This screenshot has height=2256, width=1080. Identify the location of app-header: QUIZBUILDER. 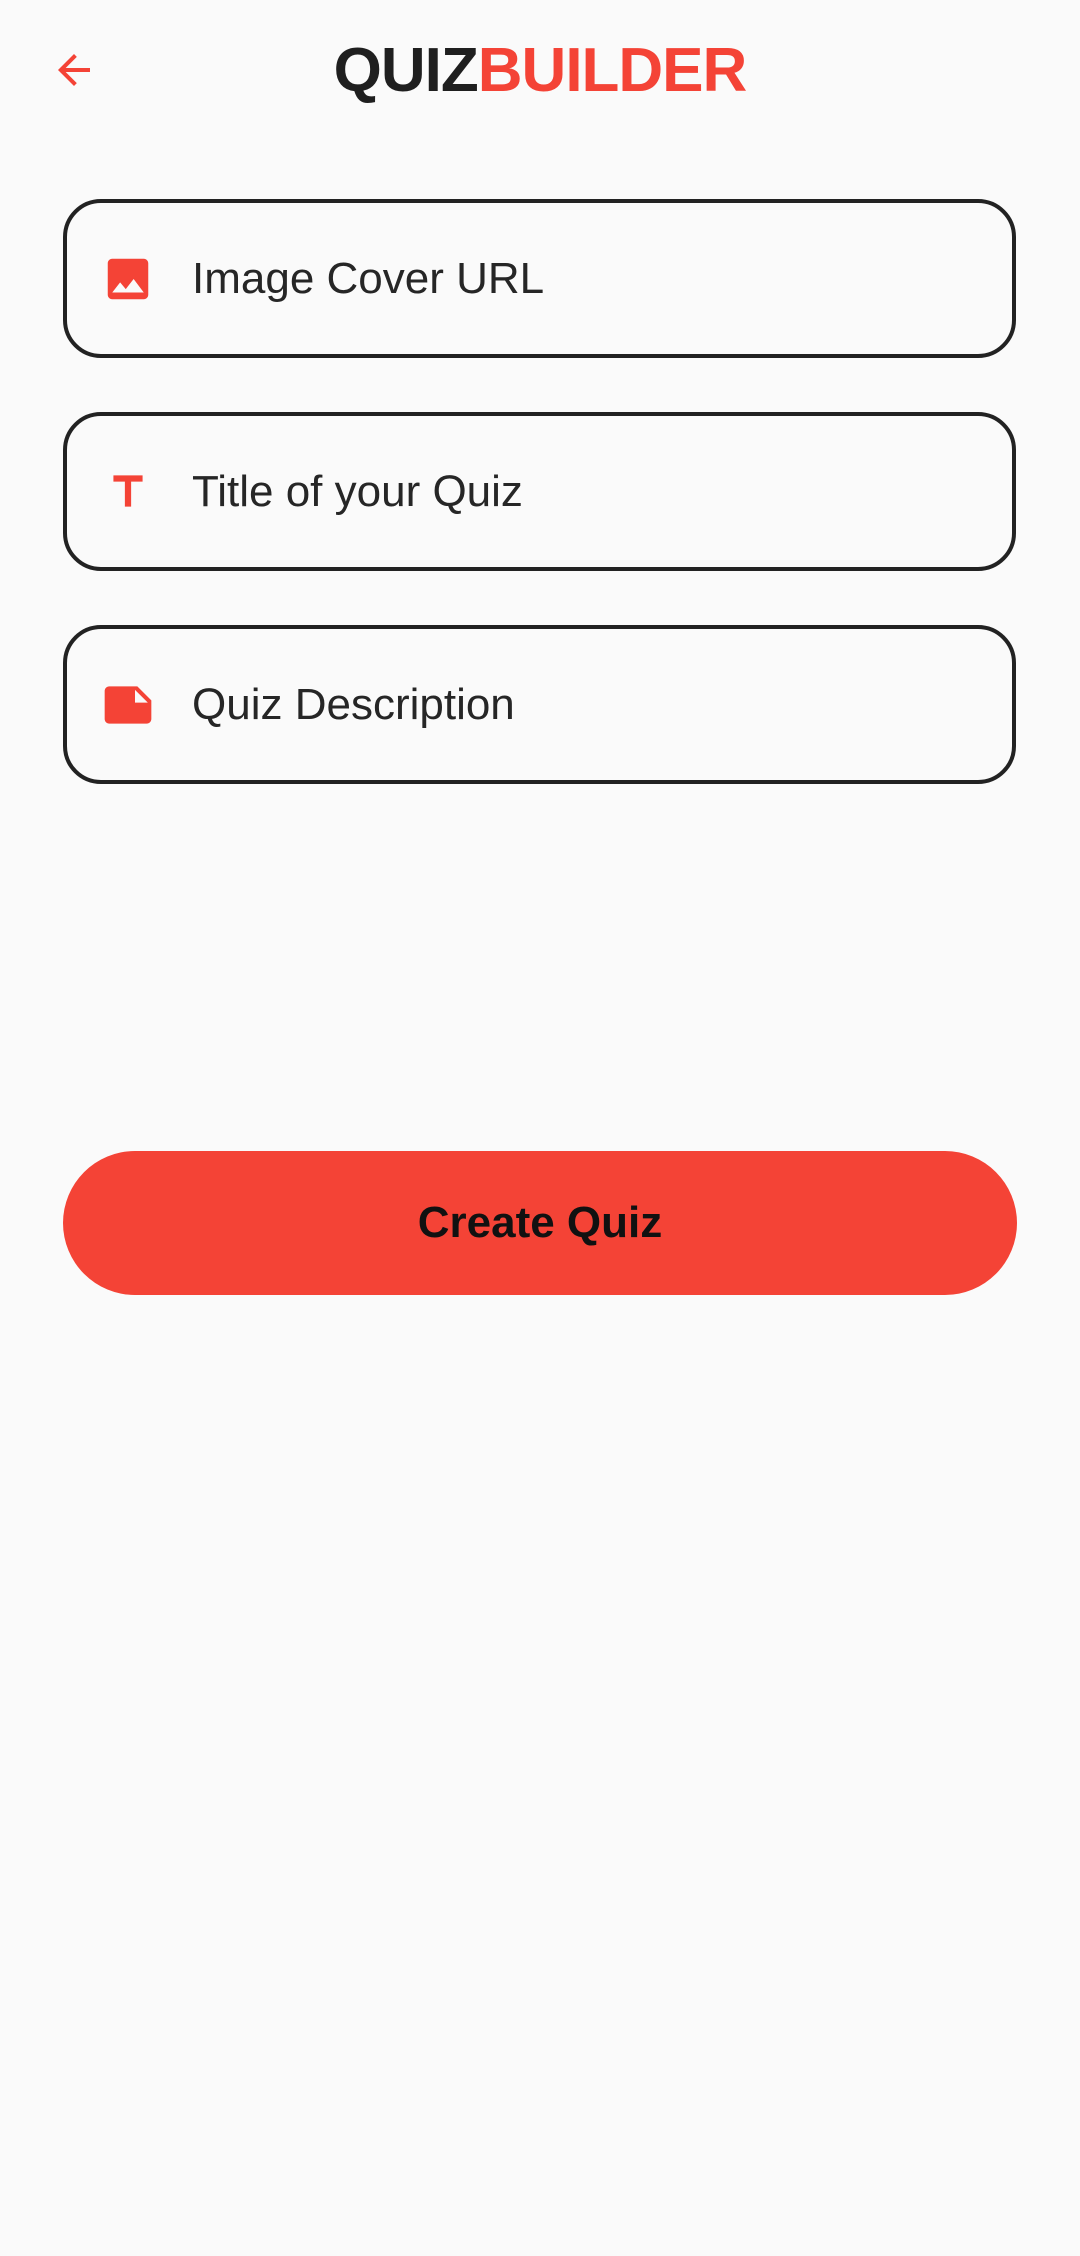
(540, 72).